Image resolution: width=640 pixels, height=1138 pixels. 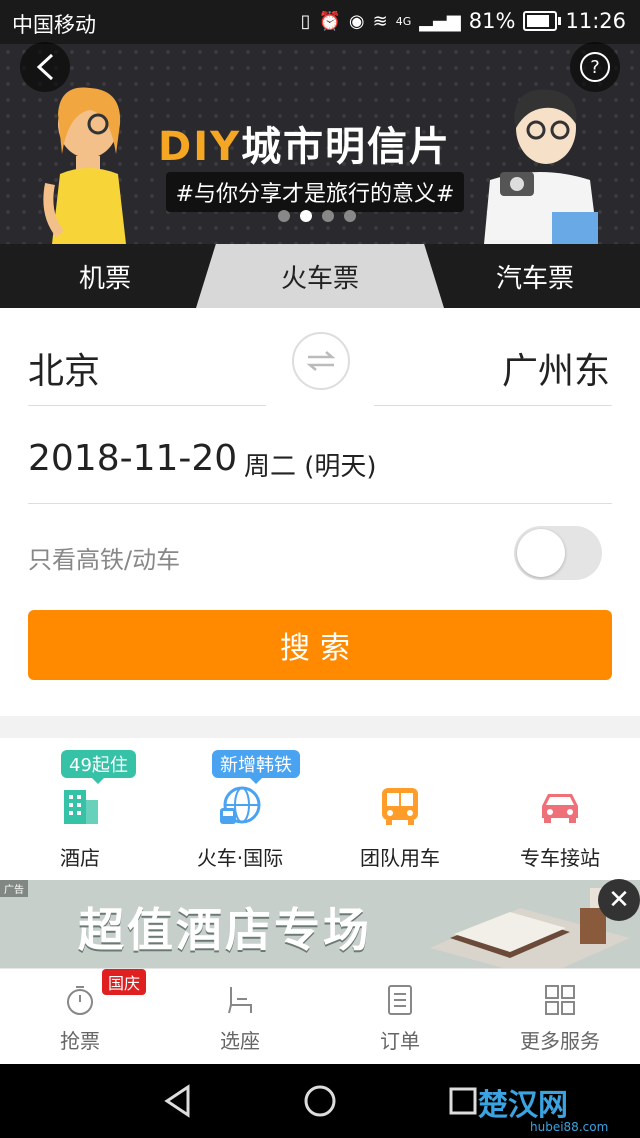 I want to click on bottom-nav: 国庆 抢票 选座 订单 更多服务, so click(x=320, y=1016).